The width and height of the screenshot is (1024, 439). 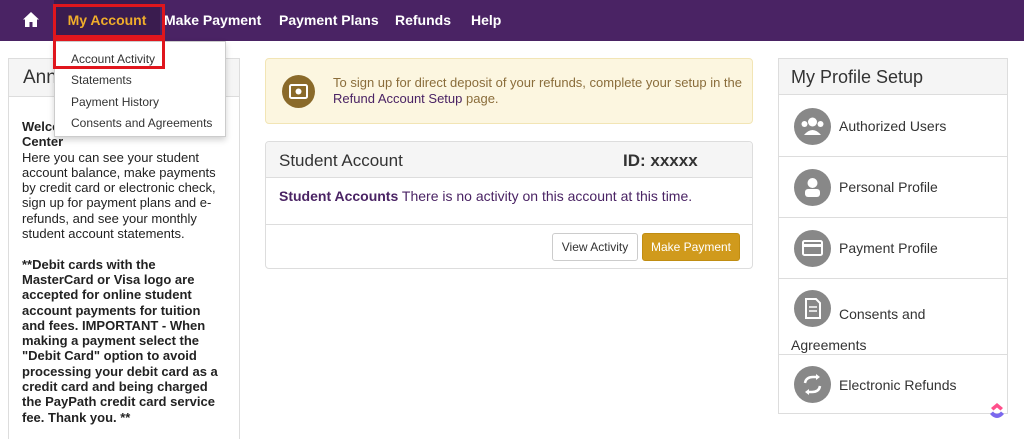 What do you see at coordinates (893, 77) in the screenshot?
I see `profile-setup-title: My Profile Setup` at bounding box center [893, 77].